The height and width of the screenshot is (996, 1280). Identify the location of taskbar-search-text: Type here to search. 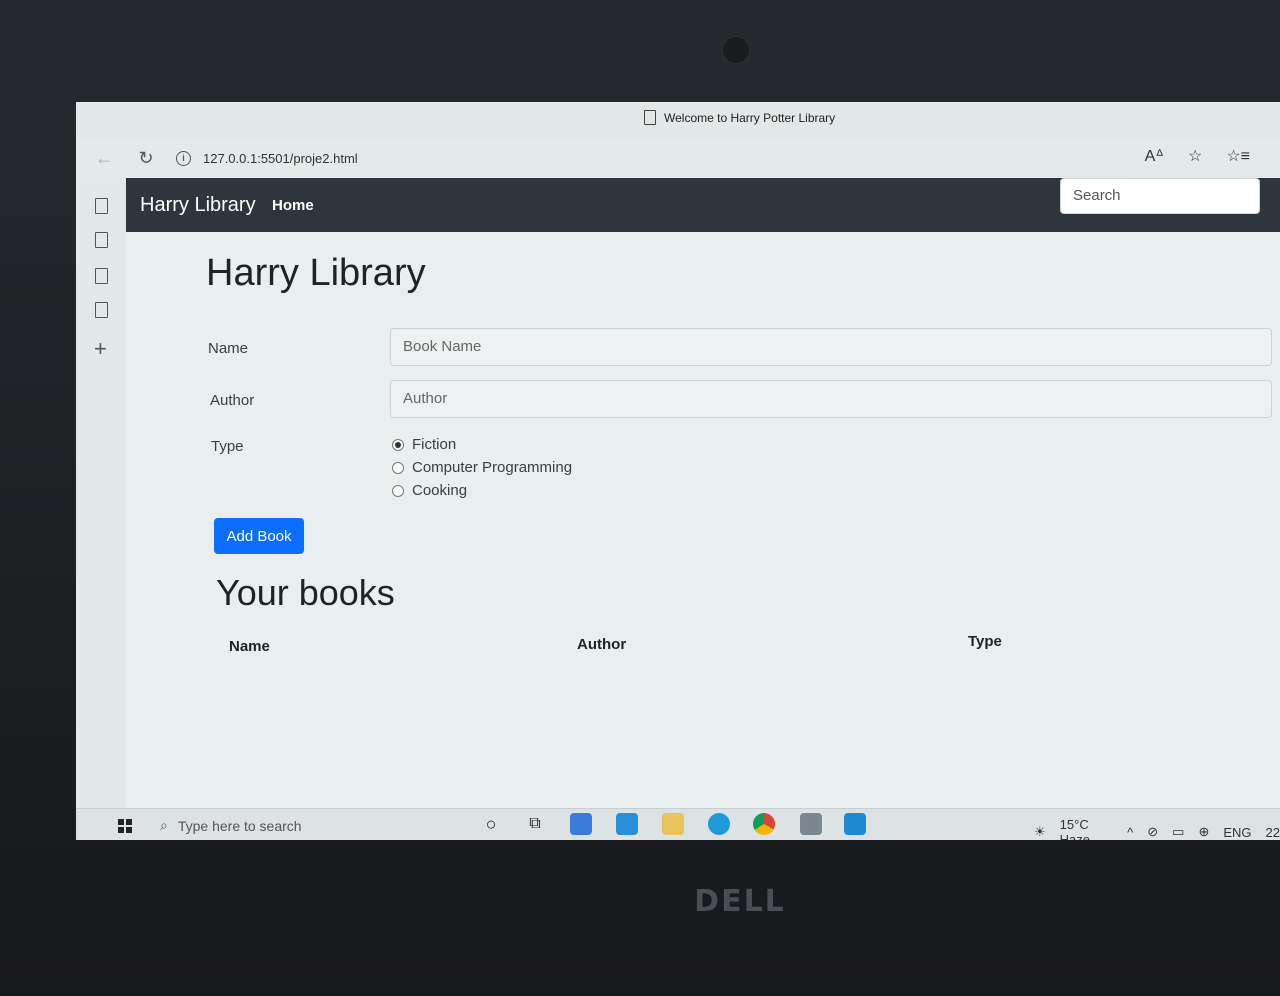
(239, 825).